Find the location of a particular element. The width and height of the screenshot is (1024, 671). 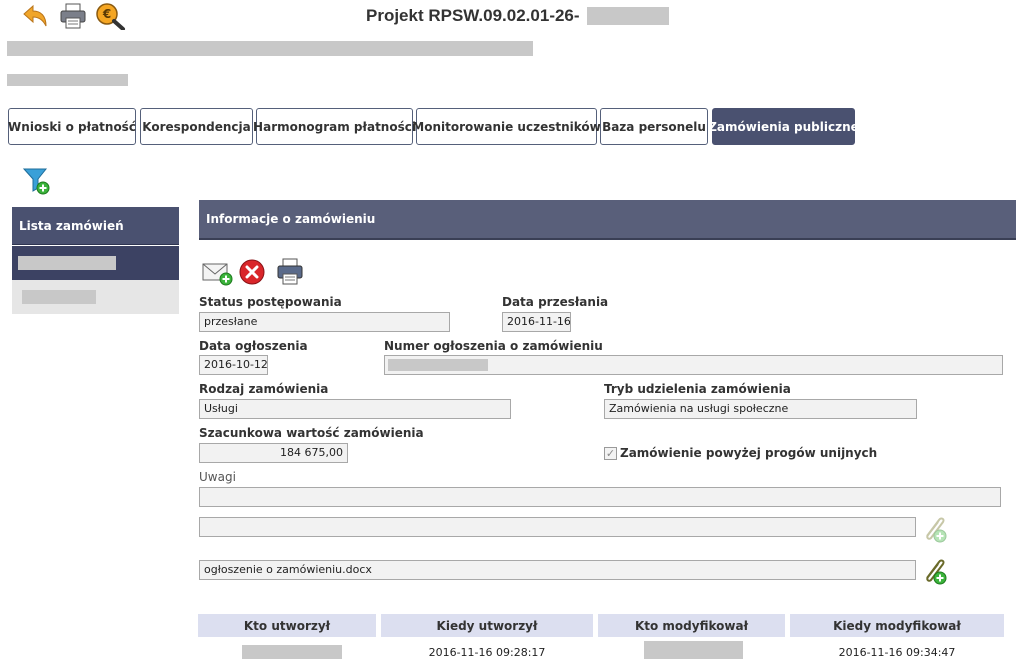

status-field: przesłane is located at coordinates (324, 322).